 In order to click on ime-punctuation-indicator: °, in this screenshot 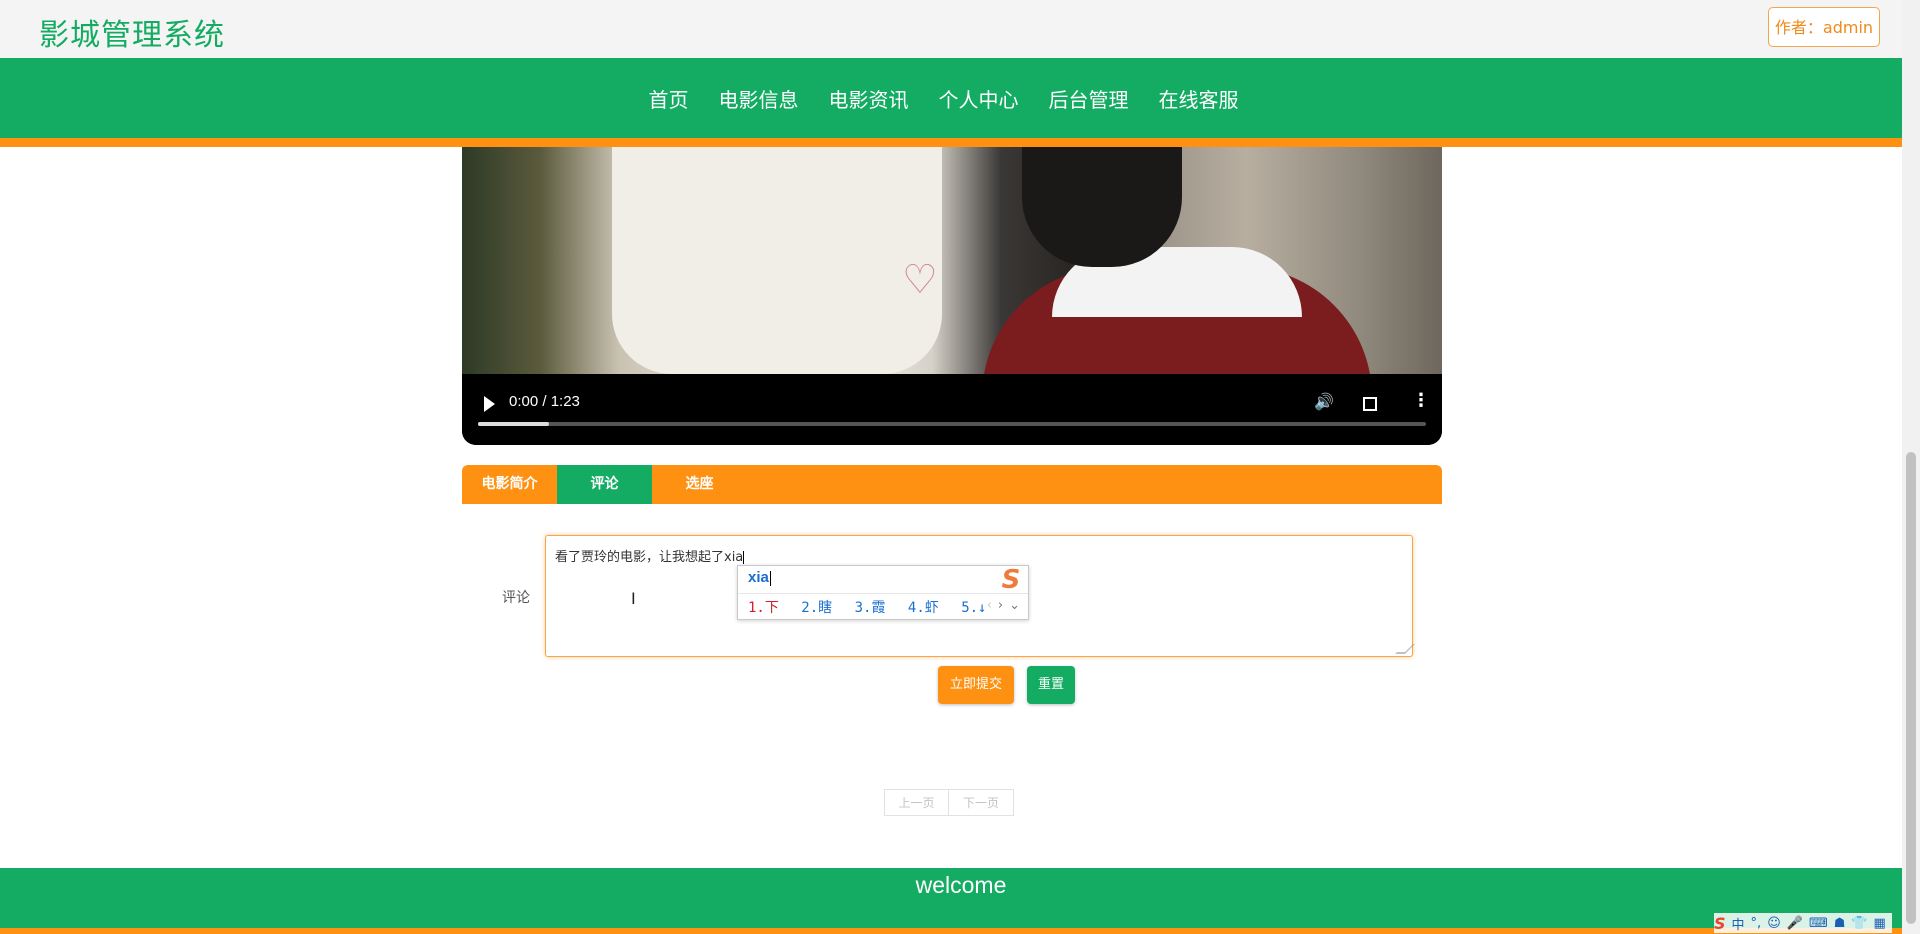, I will do `click(1756, 923)`.